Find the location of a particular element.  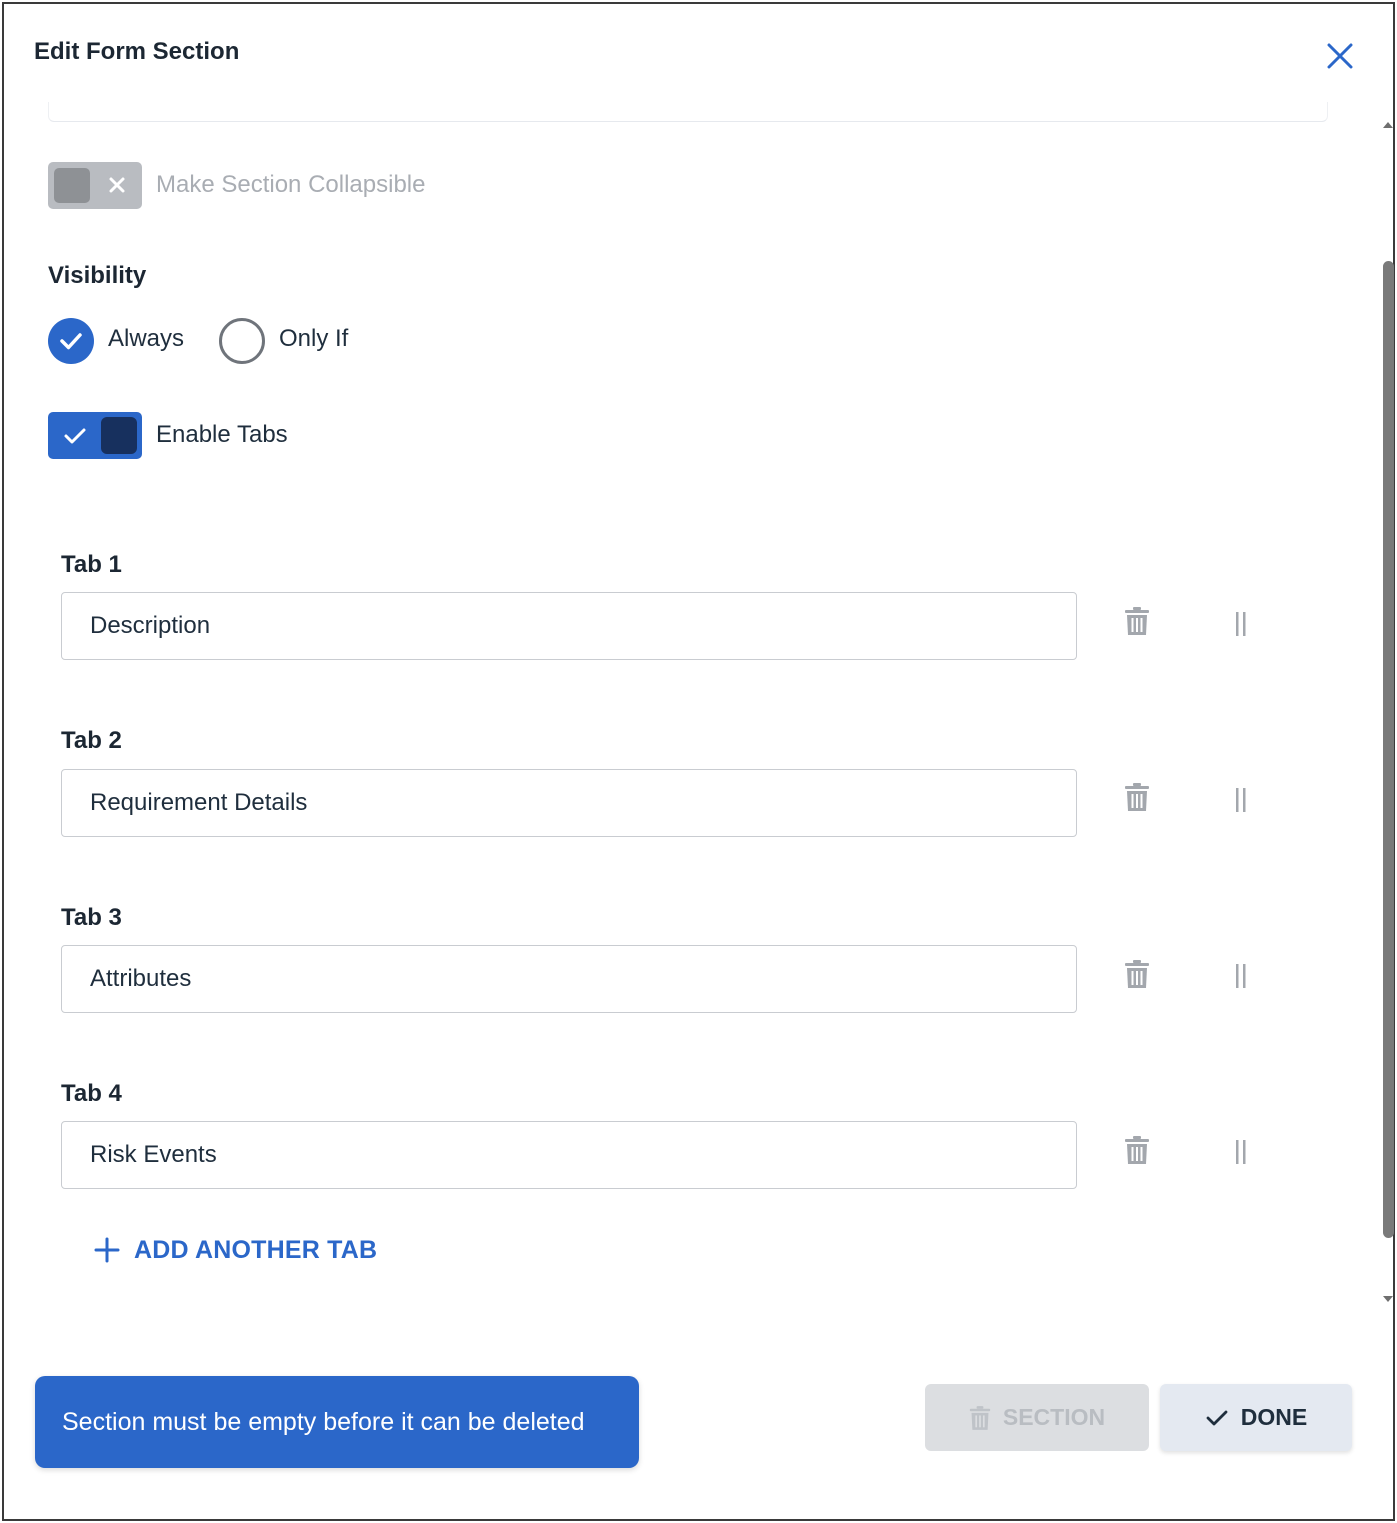

radio-only-if is located at coordinates (242, 341).